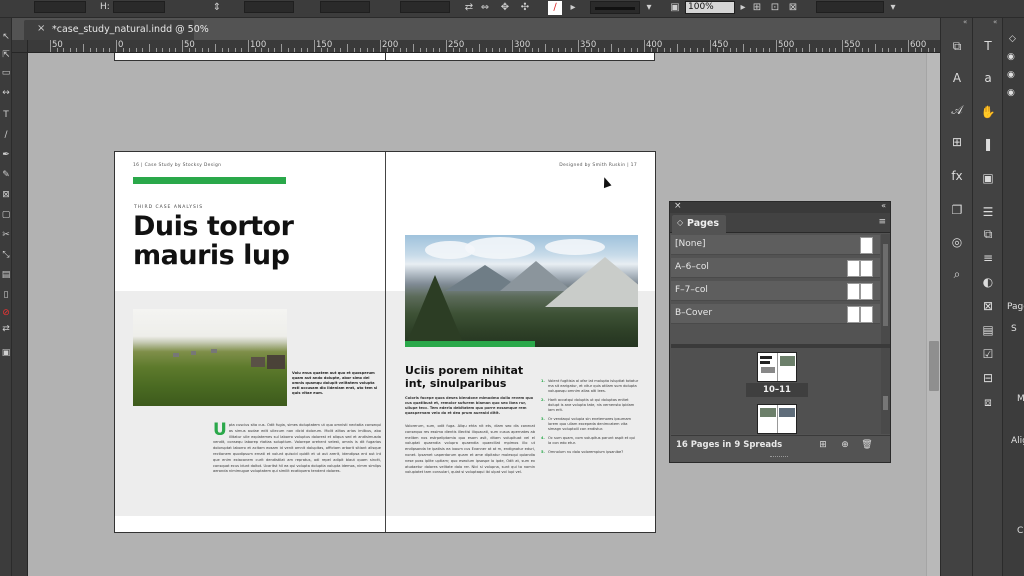 The image size is (1024, 576). Describe the element at coordinates (743, 8) in the screenshot. I see `zoom-dropdown-icon: ▸` at that location.